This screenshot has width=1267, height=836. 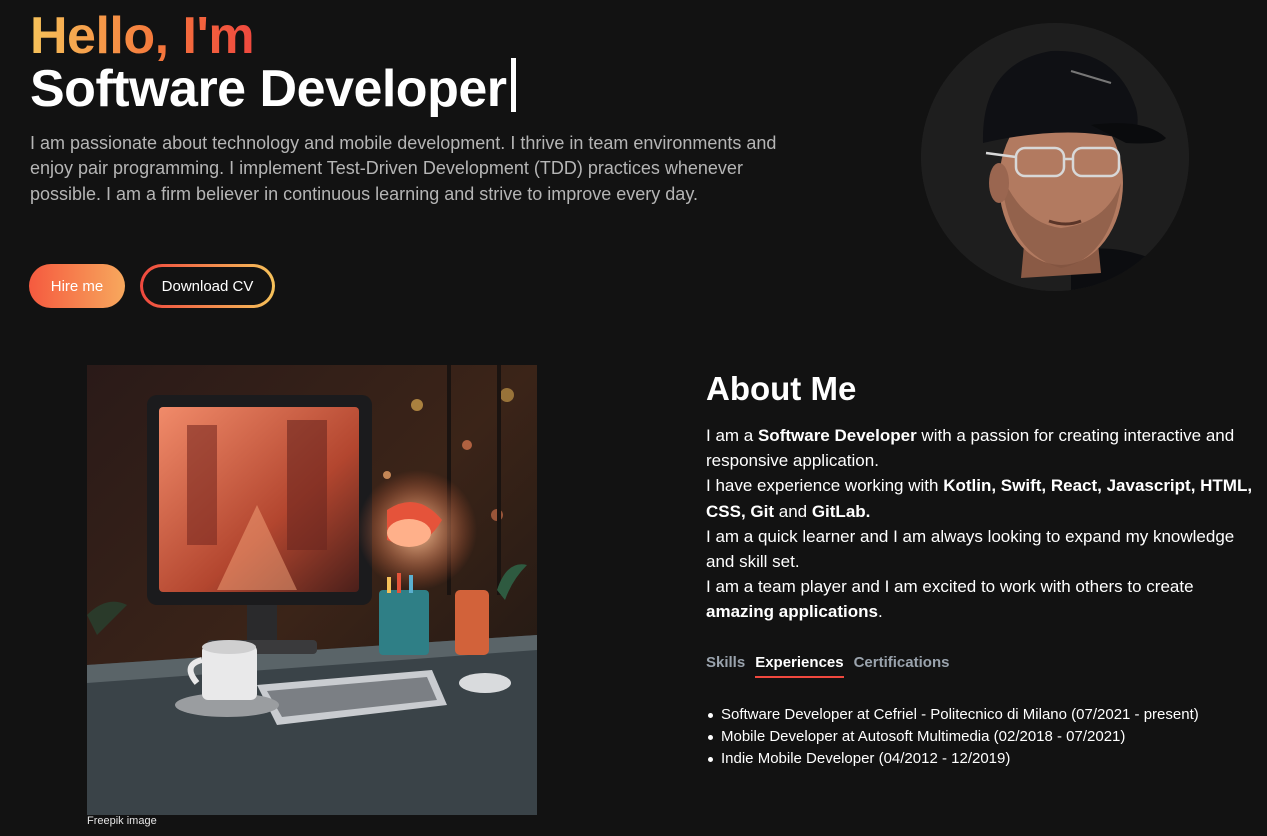 I want to click on hire-me-button: Hire me, so click(x=77, y=286).